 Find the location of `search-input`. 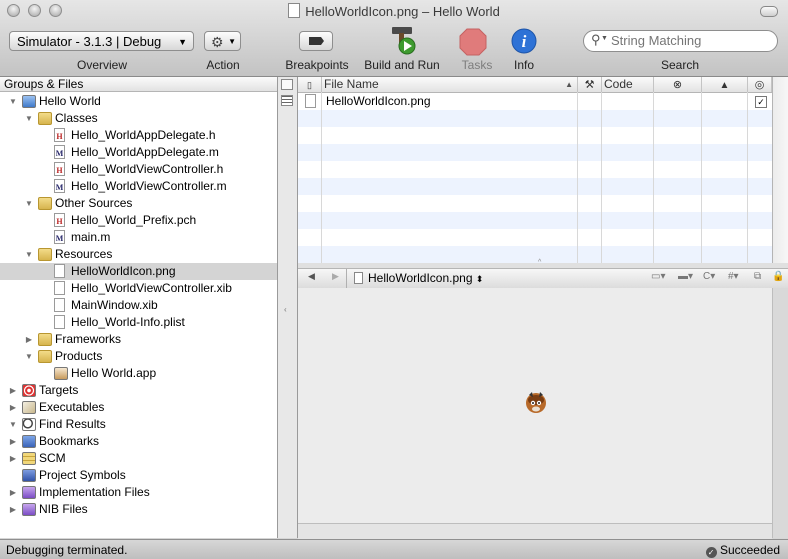

search-input is located at coordinates (691, 40).